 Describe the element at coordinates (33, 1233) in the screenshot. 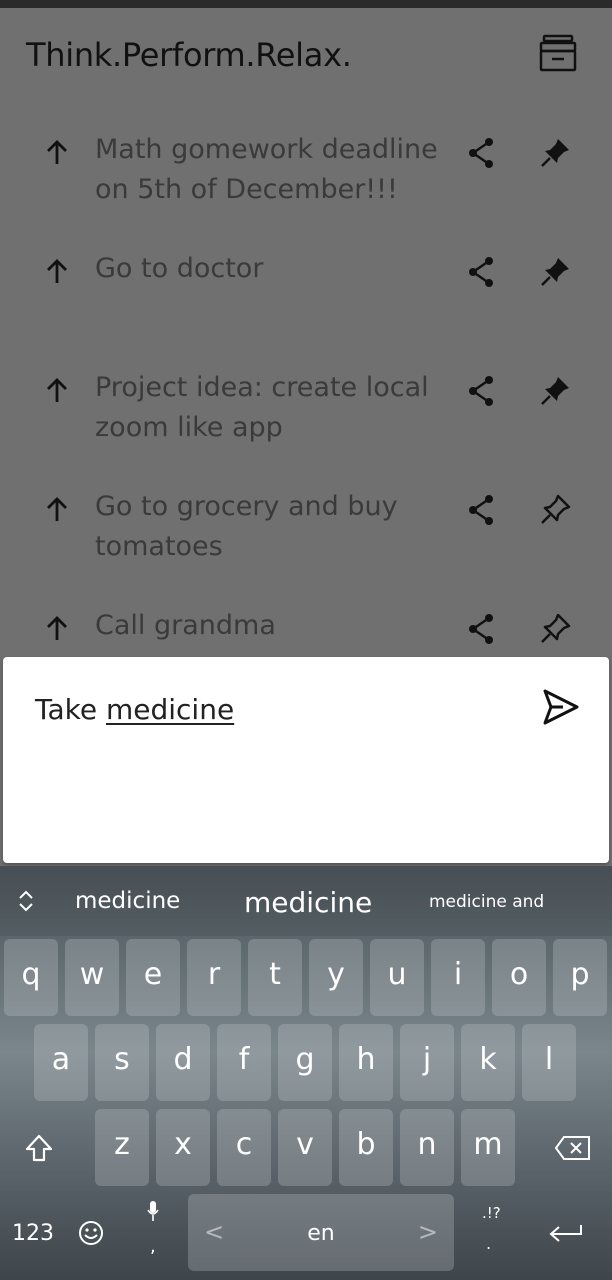

I see `numbers-key: 123` at that location.